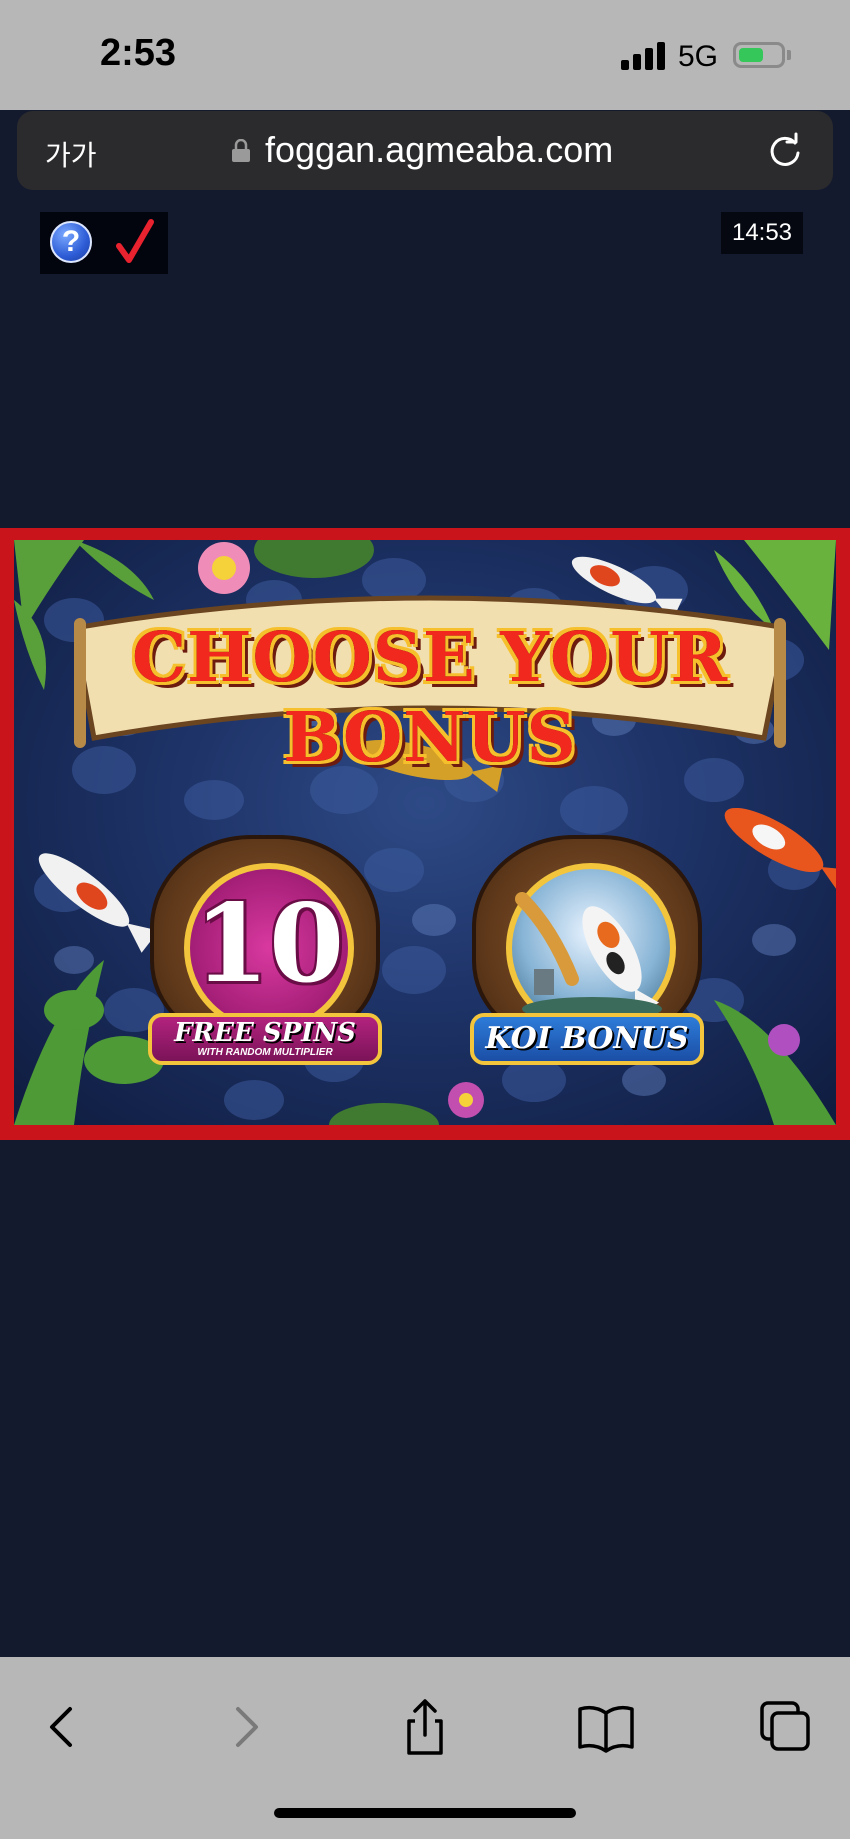  I want to click on free-spins-option: 10 FREE SPINS WITH RANDOM MULTIPLIER, so click(265, 950).